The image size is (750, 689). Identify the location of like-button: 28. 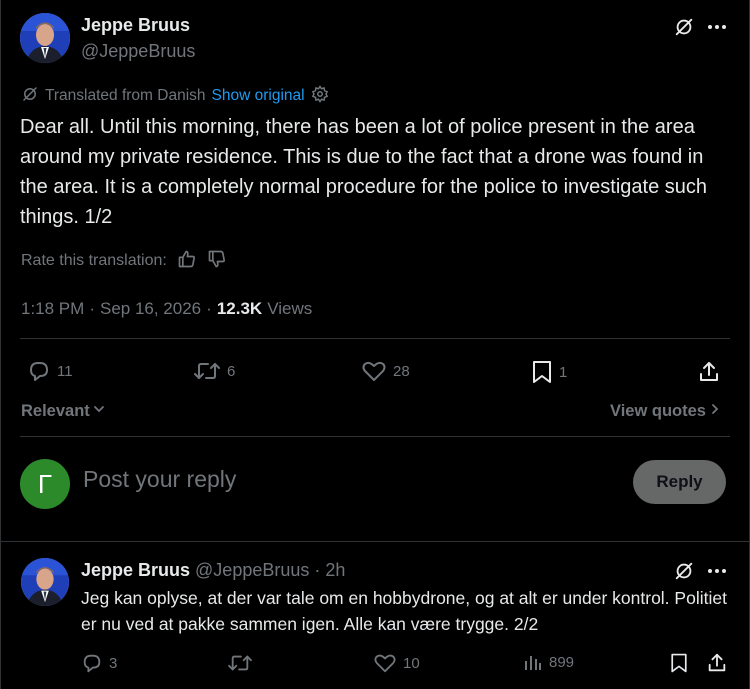
(385, 371).